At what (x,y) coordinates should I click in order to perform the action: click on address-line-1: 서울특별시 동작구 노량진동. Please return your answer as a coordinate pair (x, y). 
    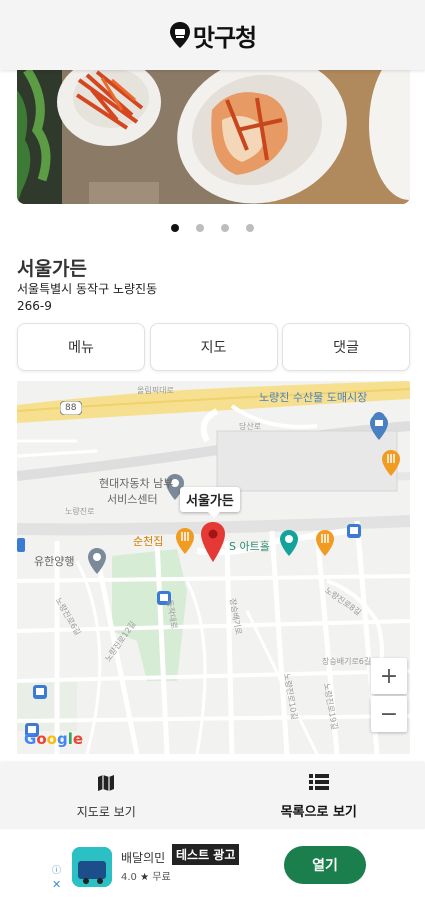
    Looking at the image, I should click on (87, 289).